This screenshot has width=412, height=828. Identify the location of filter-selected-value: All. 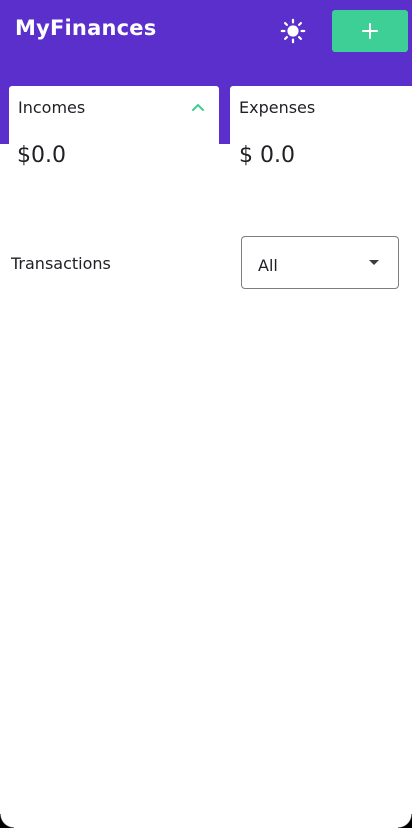
(268, 265).